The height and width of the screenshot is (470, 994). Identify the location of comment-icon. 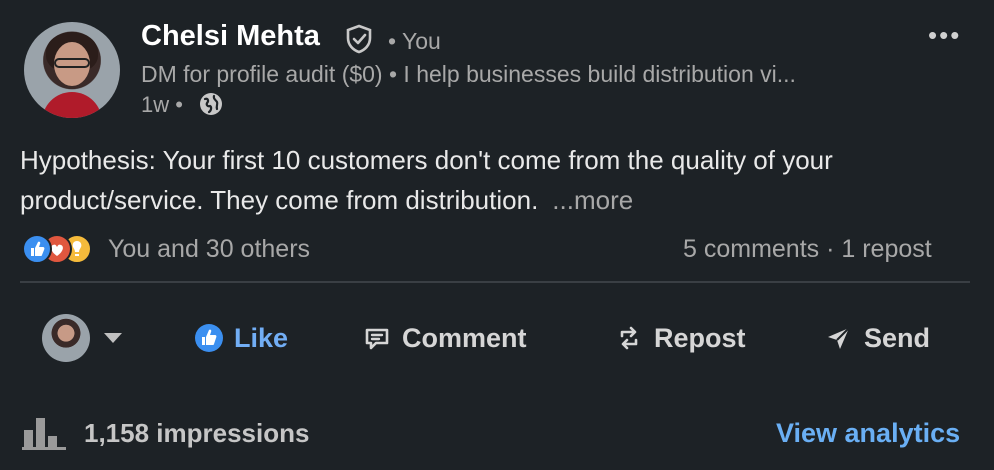
(377, 339).